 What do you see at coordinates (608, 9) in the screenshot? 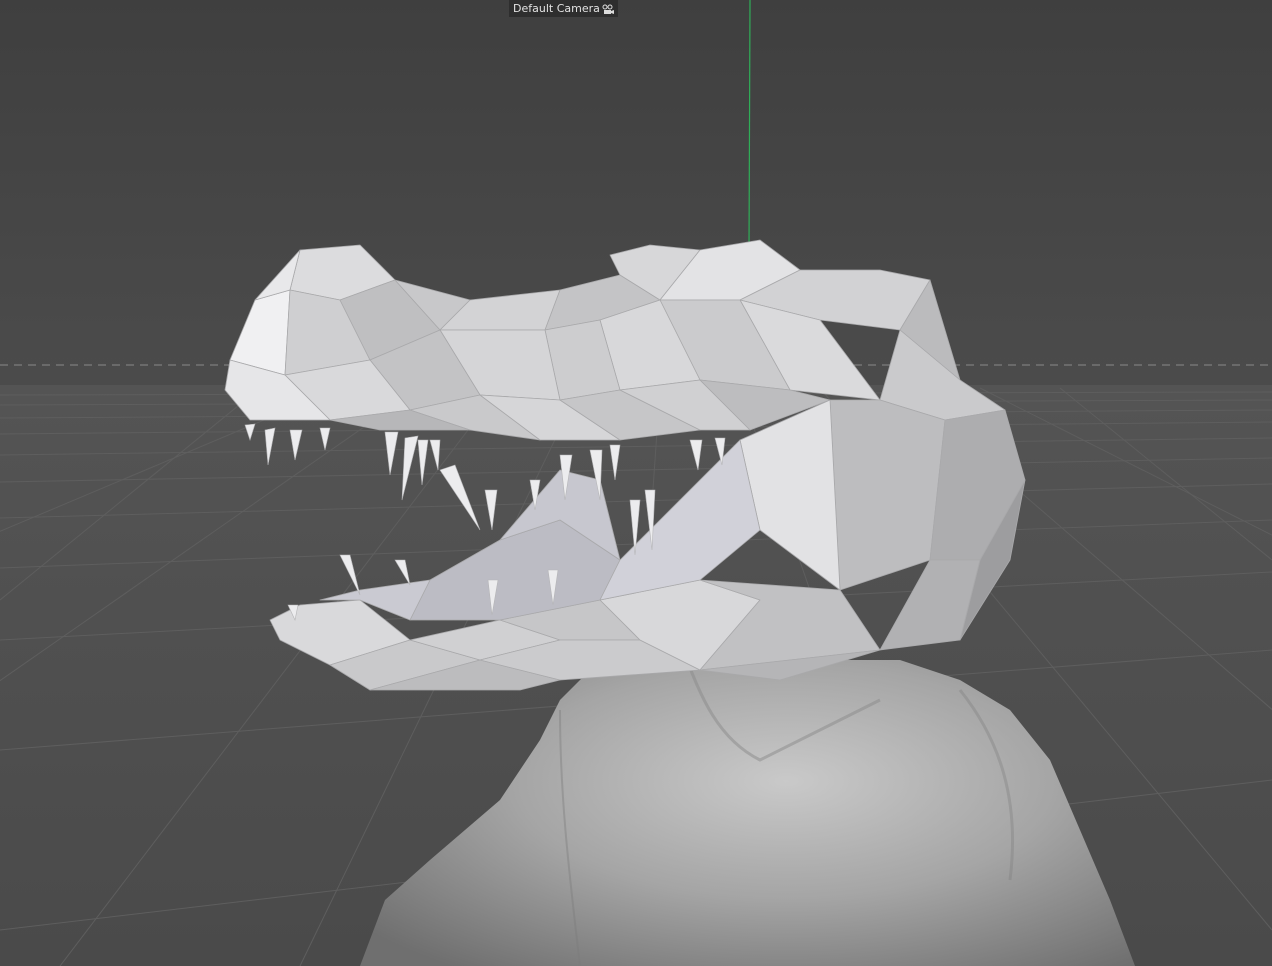
I see `camera-icon` at bounding box center [608, 9].